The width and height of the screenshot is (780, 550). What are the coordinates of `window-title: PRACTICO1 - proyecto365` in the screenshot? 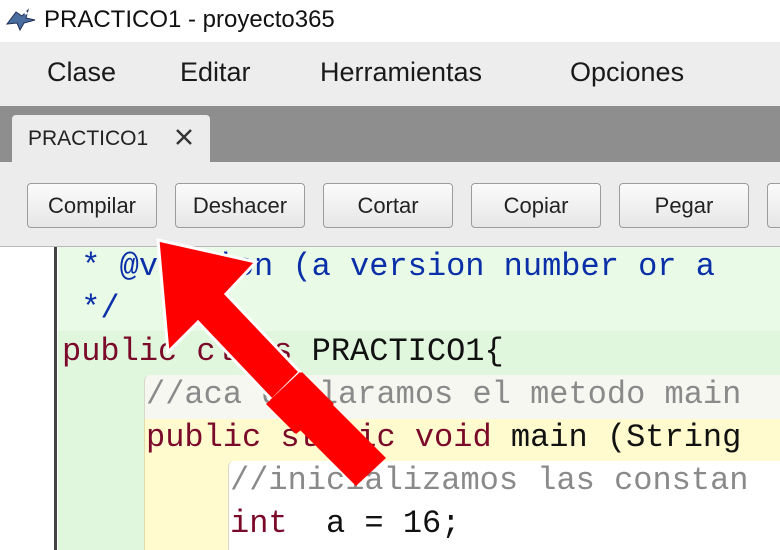 It's located at (189, 19).